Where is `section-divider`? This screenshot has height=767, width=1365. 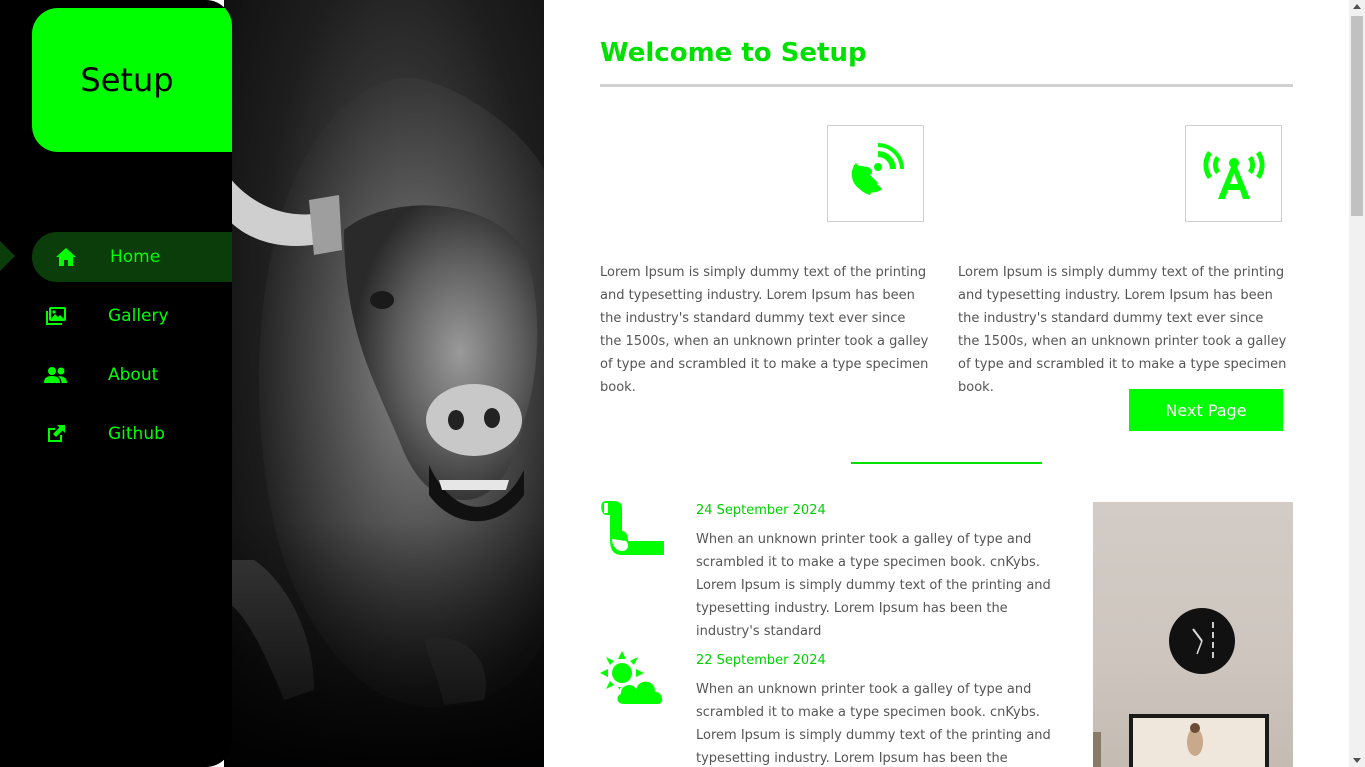
section-divider is located at coordinates (946, 463).